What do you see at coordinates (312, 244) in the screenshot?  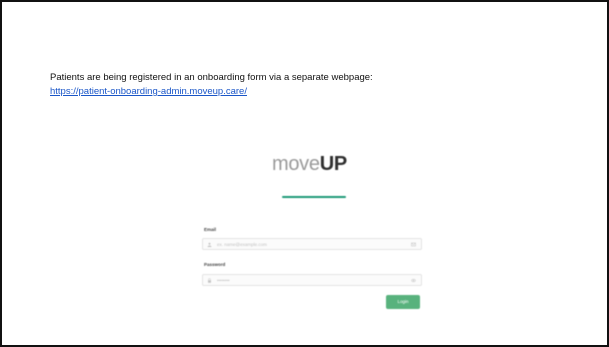 I see `email-field: ex. name@example.com` at bounding box center [312, 244].